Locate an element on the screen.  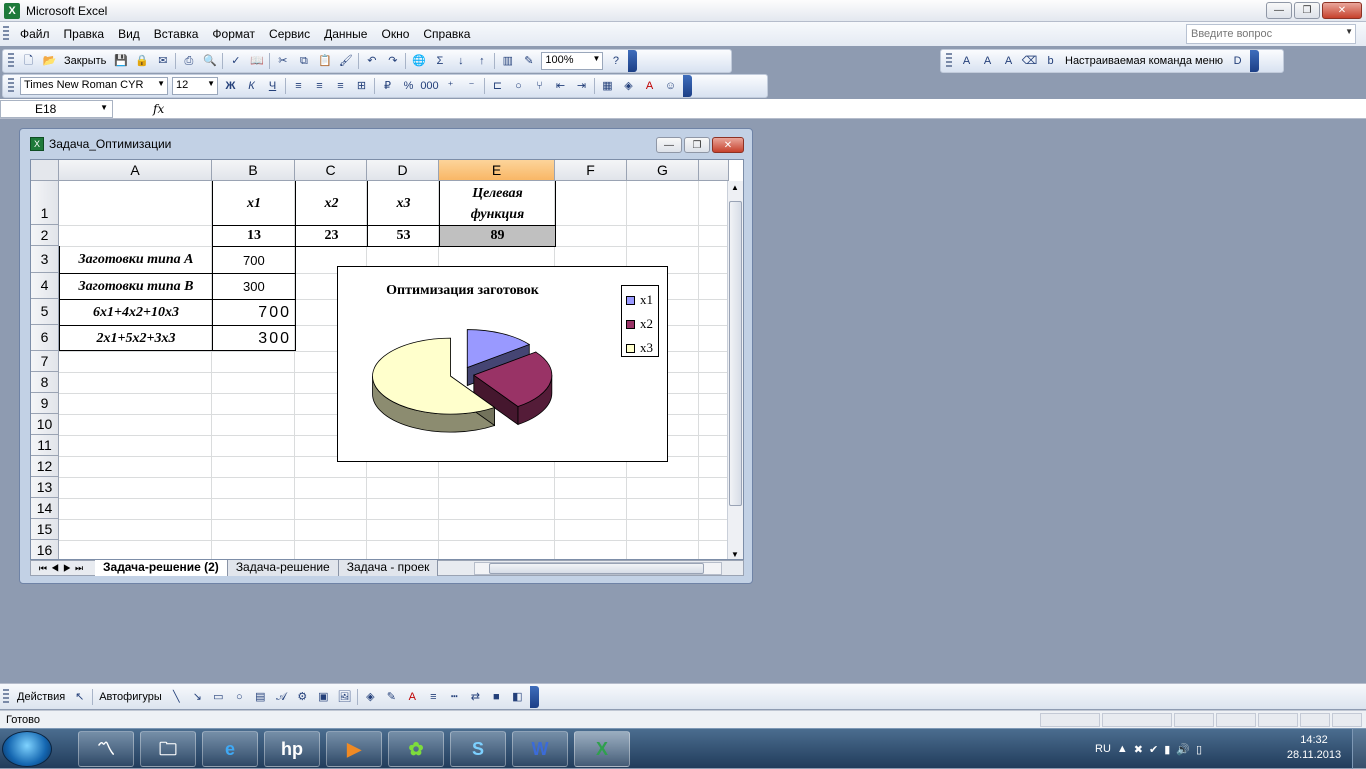
menu-view: Вид is located at coordinates (129, 34).